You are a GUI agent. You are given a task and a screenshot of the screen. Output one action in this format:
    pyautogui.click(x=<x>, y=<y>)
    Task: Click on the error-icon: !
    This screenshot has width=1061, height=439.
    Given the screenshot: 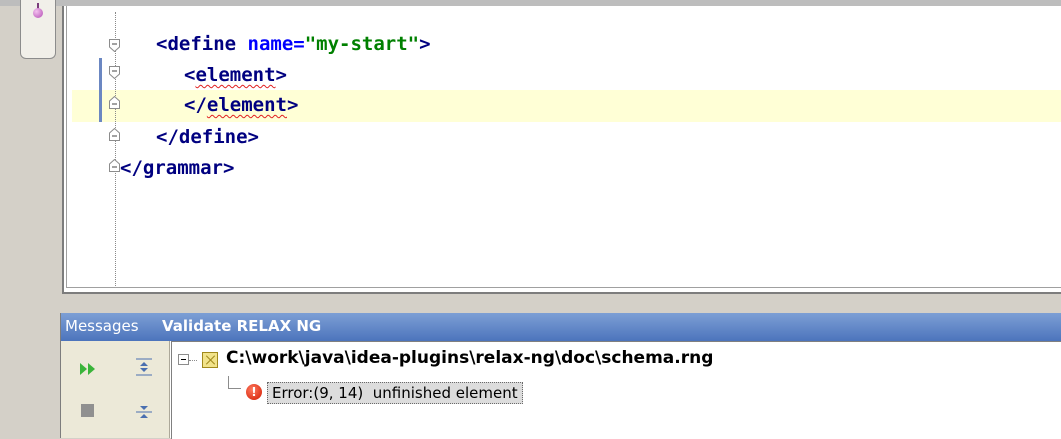 What is the action you would take?
    pyautogui.click(x=254, y=392)
    